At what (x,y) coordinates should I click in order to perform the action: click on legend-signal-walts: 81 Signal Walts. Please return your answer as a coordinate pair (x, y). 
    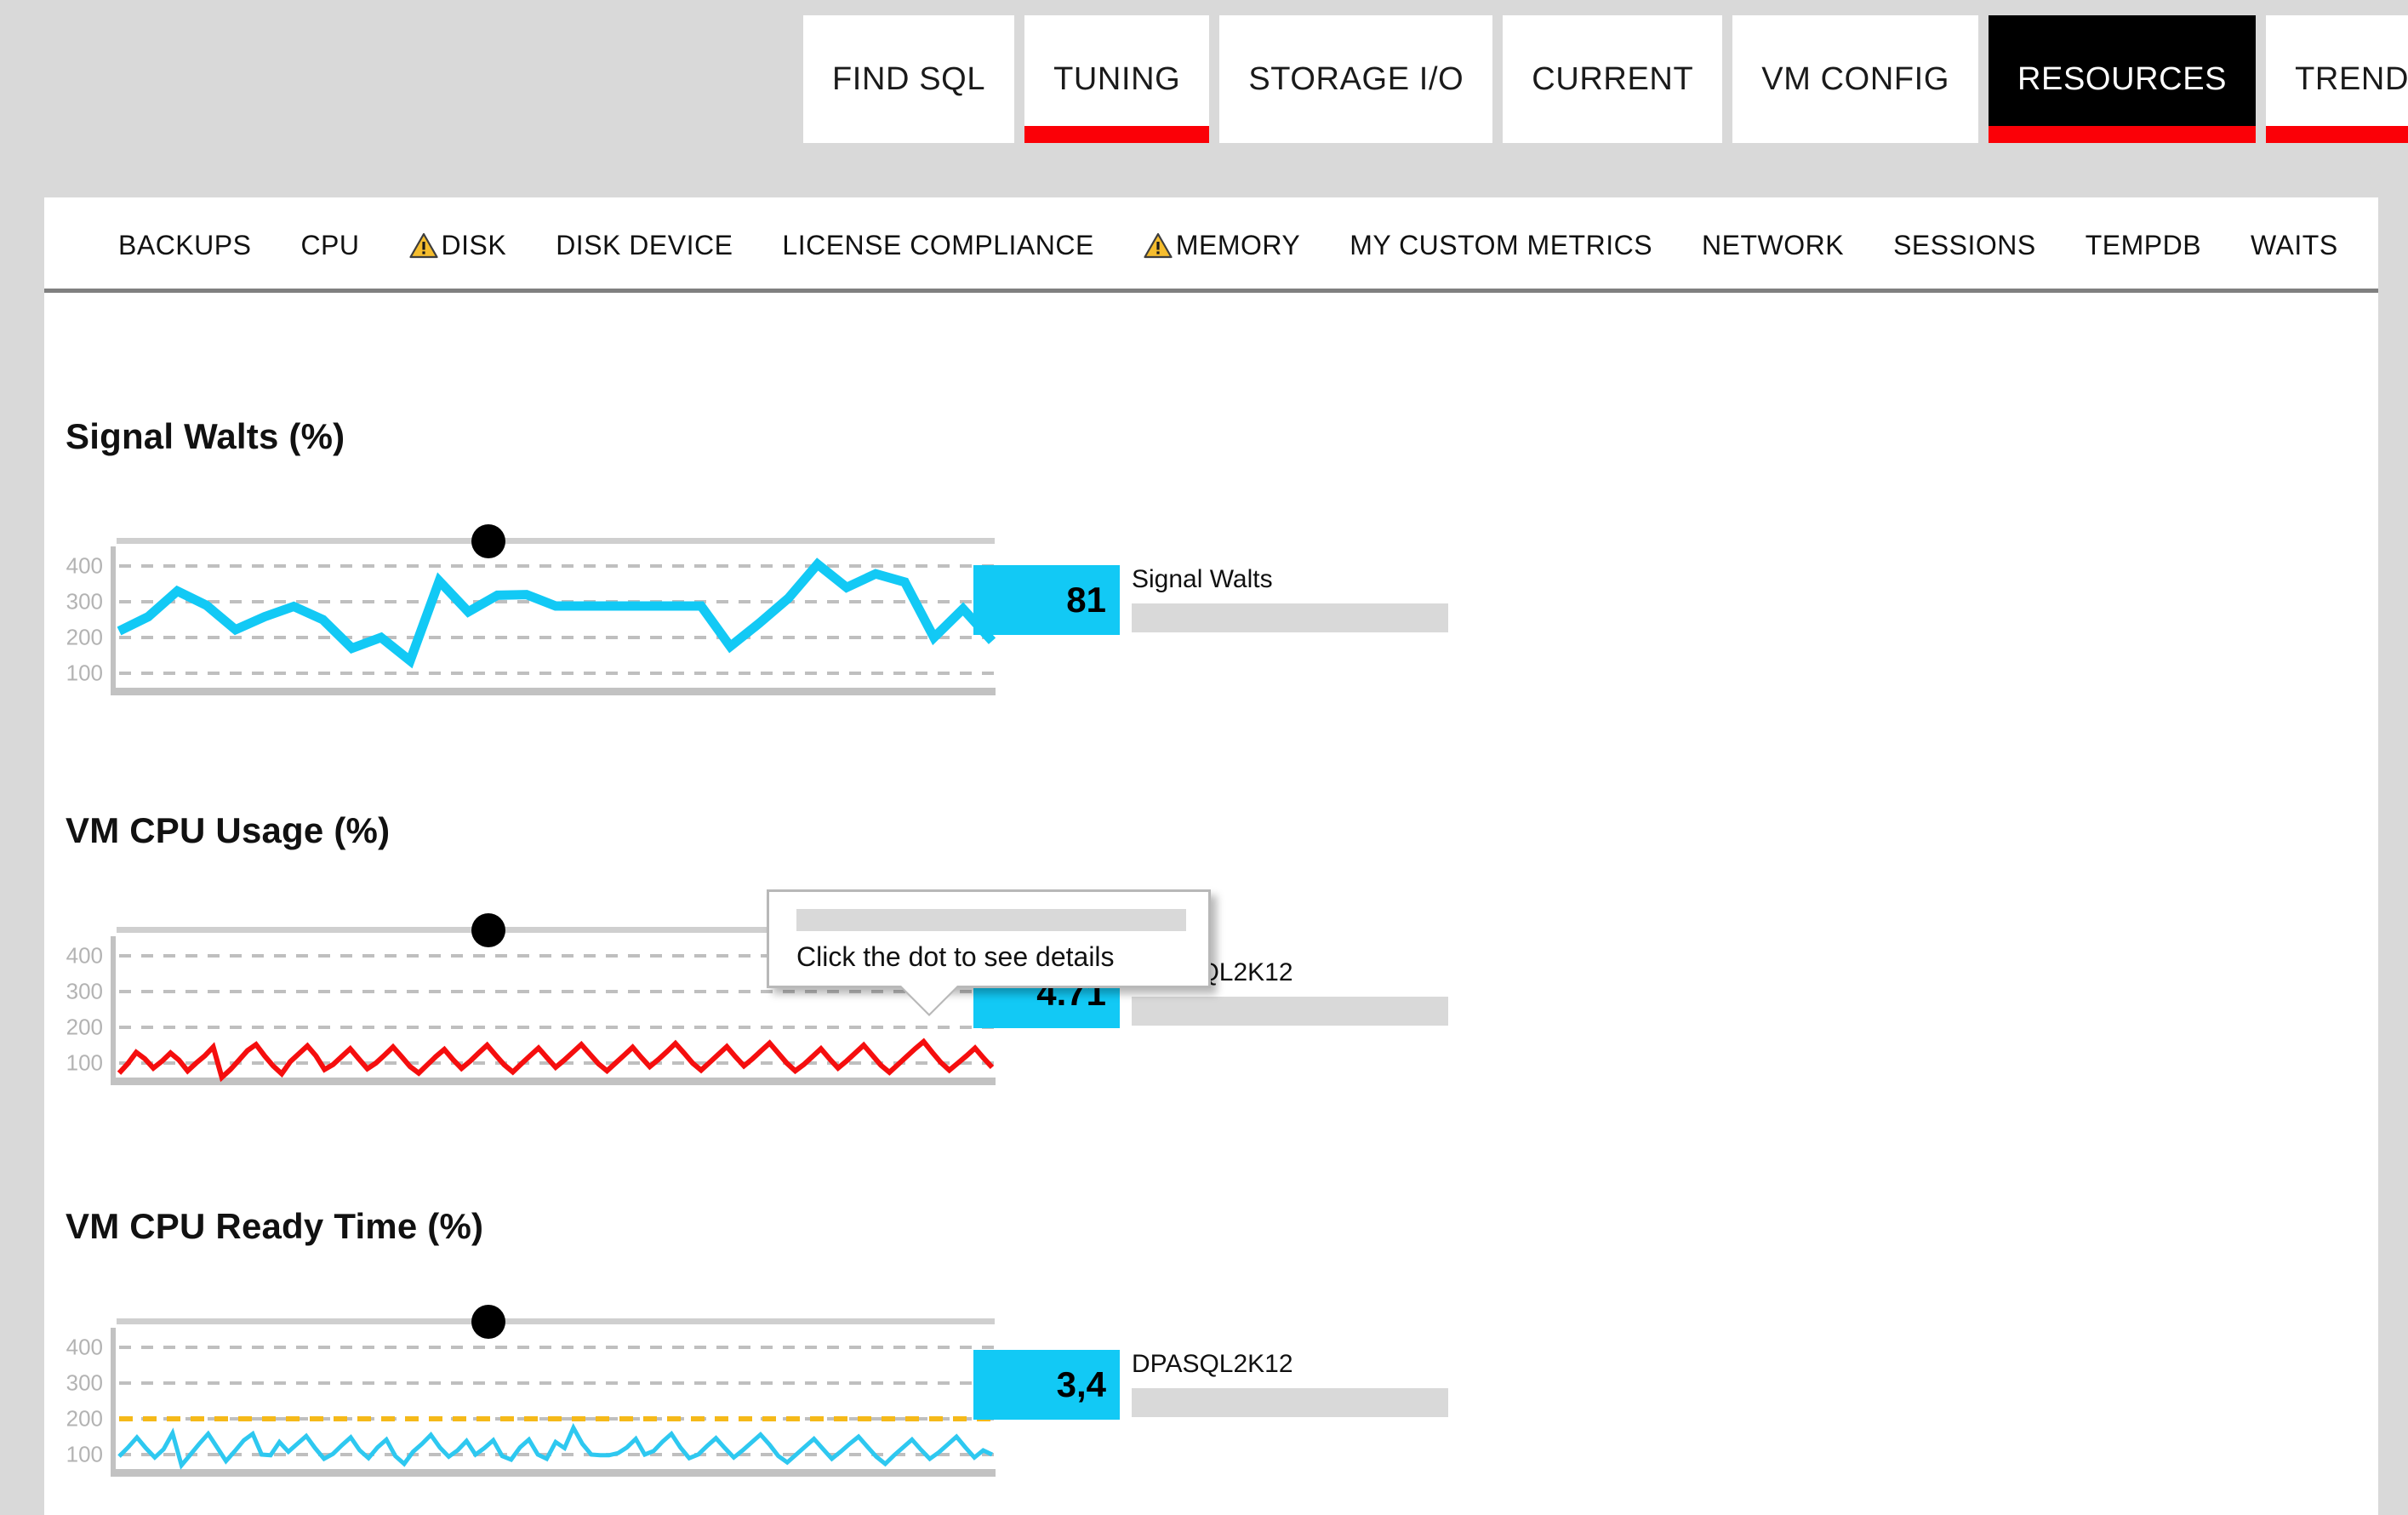
    Looking at the image, I should click on (1210, 600).